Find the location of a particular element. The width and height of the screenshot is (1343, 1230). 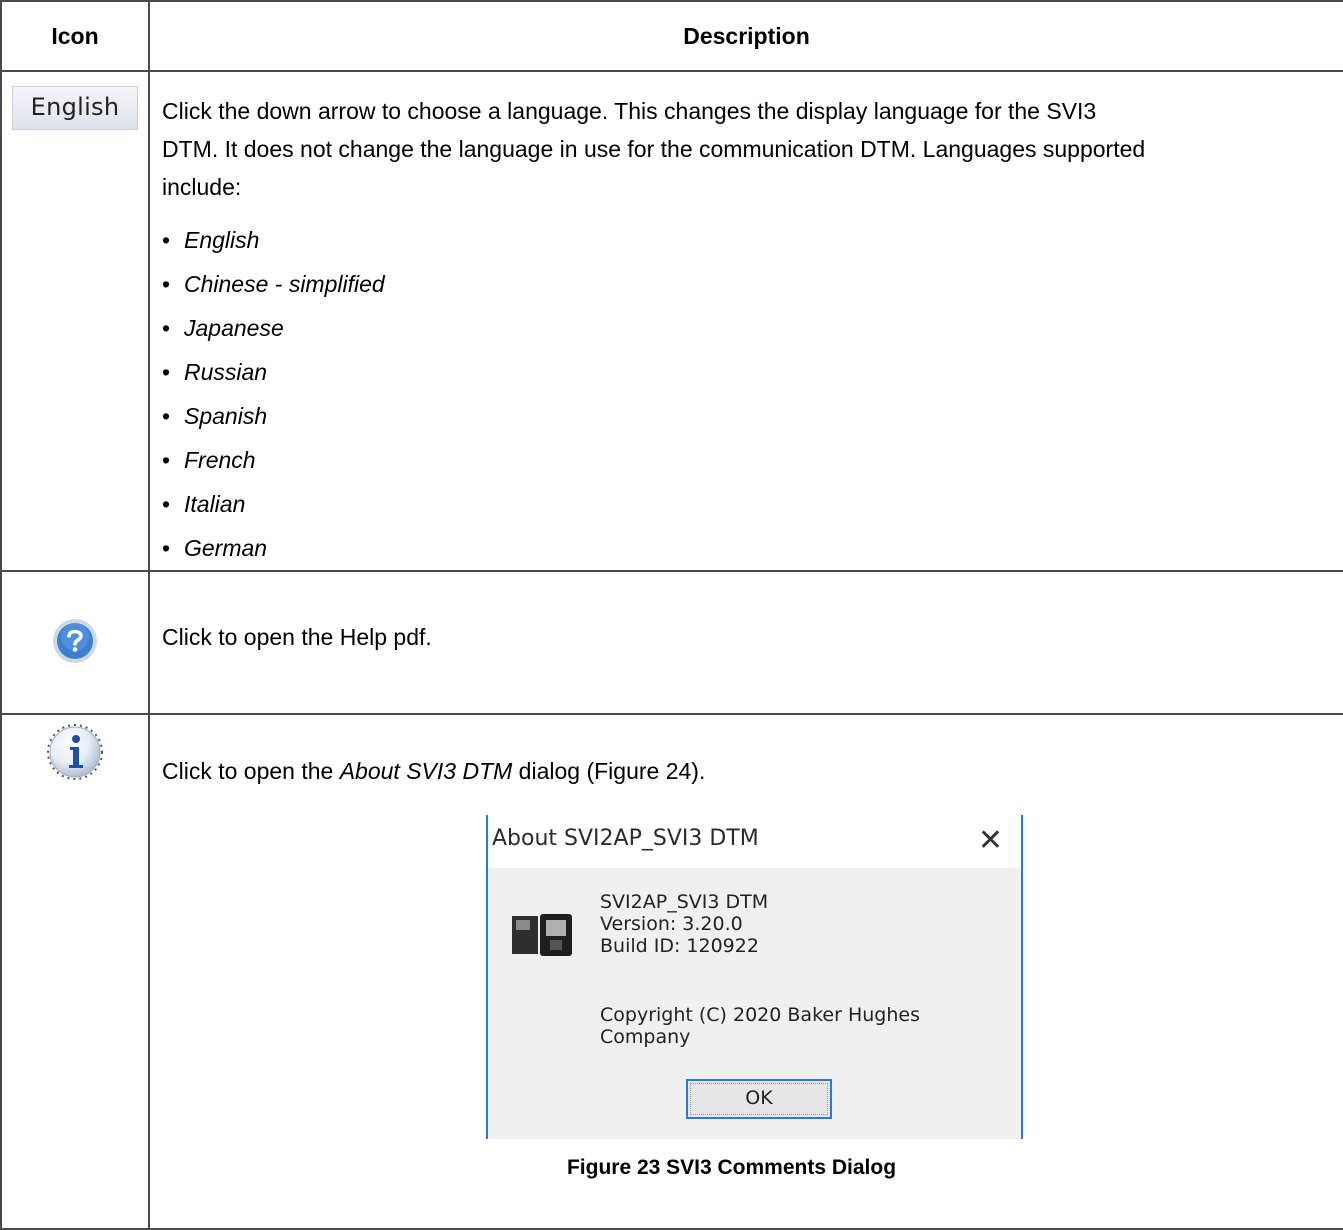

language-list-item: • English is located at coordinates (746, 240).